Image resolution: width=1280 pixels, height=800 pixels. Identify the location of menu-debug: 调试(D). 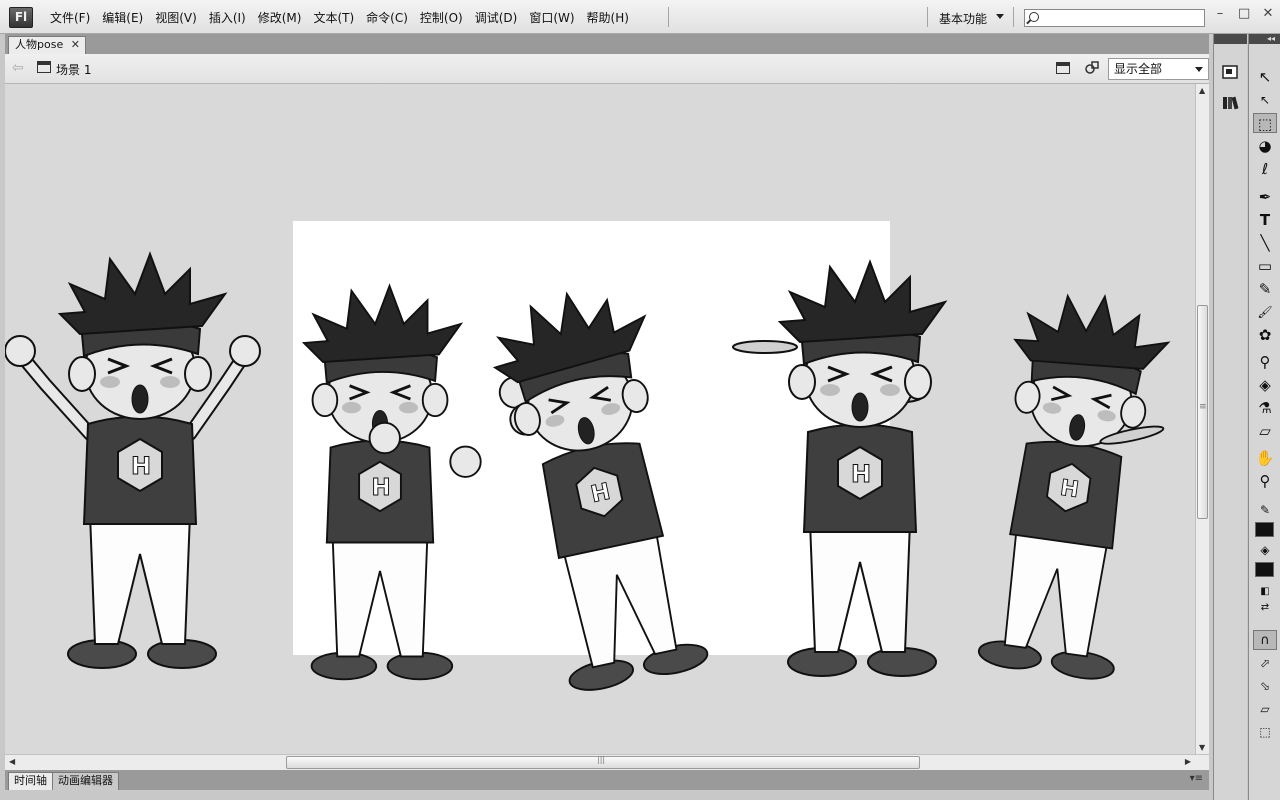
(496, 17).